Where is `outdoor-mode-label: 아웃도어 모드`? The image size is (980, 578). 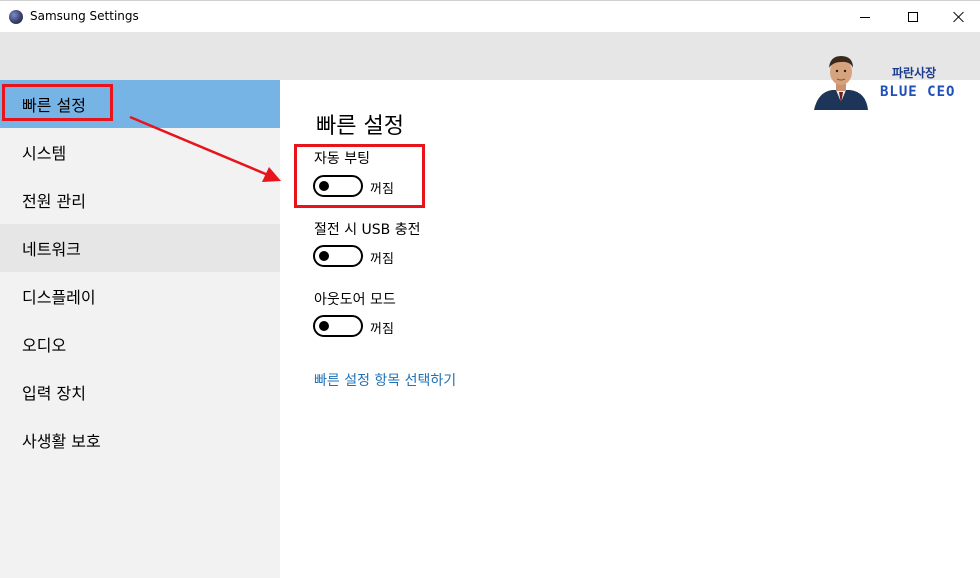 outdoor-mode-label: 아웃도어 모드 is located at coordinates (355, 300).